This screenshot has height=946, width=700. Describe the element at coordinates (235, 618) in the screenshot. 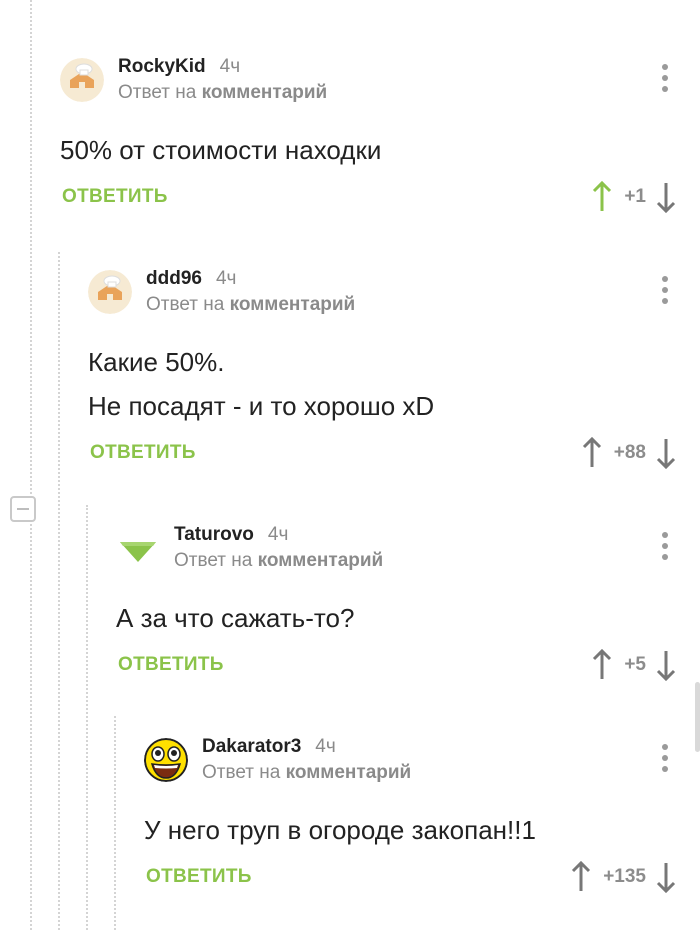

I see `comment-text: А за что сажать-то?` at that location.